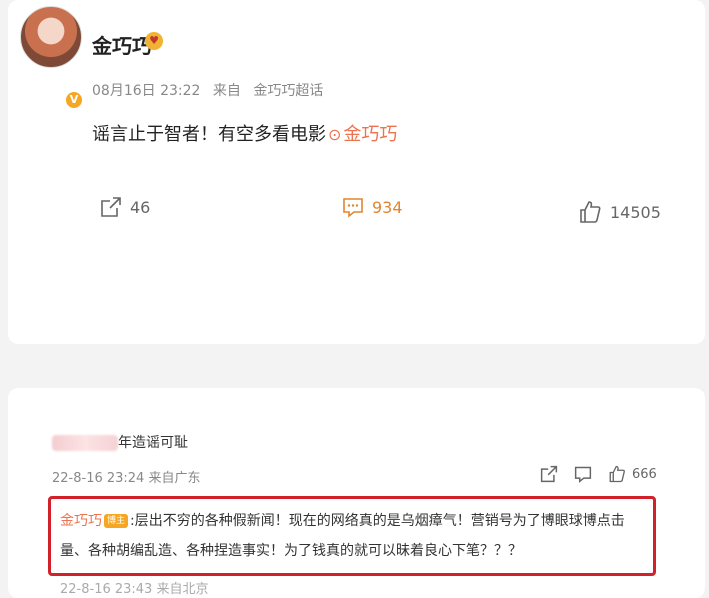 This screenshot has height=598, width=709. I want to click on post-content: 谣言止于智者！有空多看电影 ⊙ 金巧巧, so click(244, 133).